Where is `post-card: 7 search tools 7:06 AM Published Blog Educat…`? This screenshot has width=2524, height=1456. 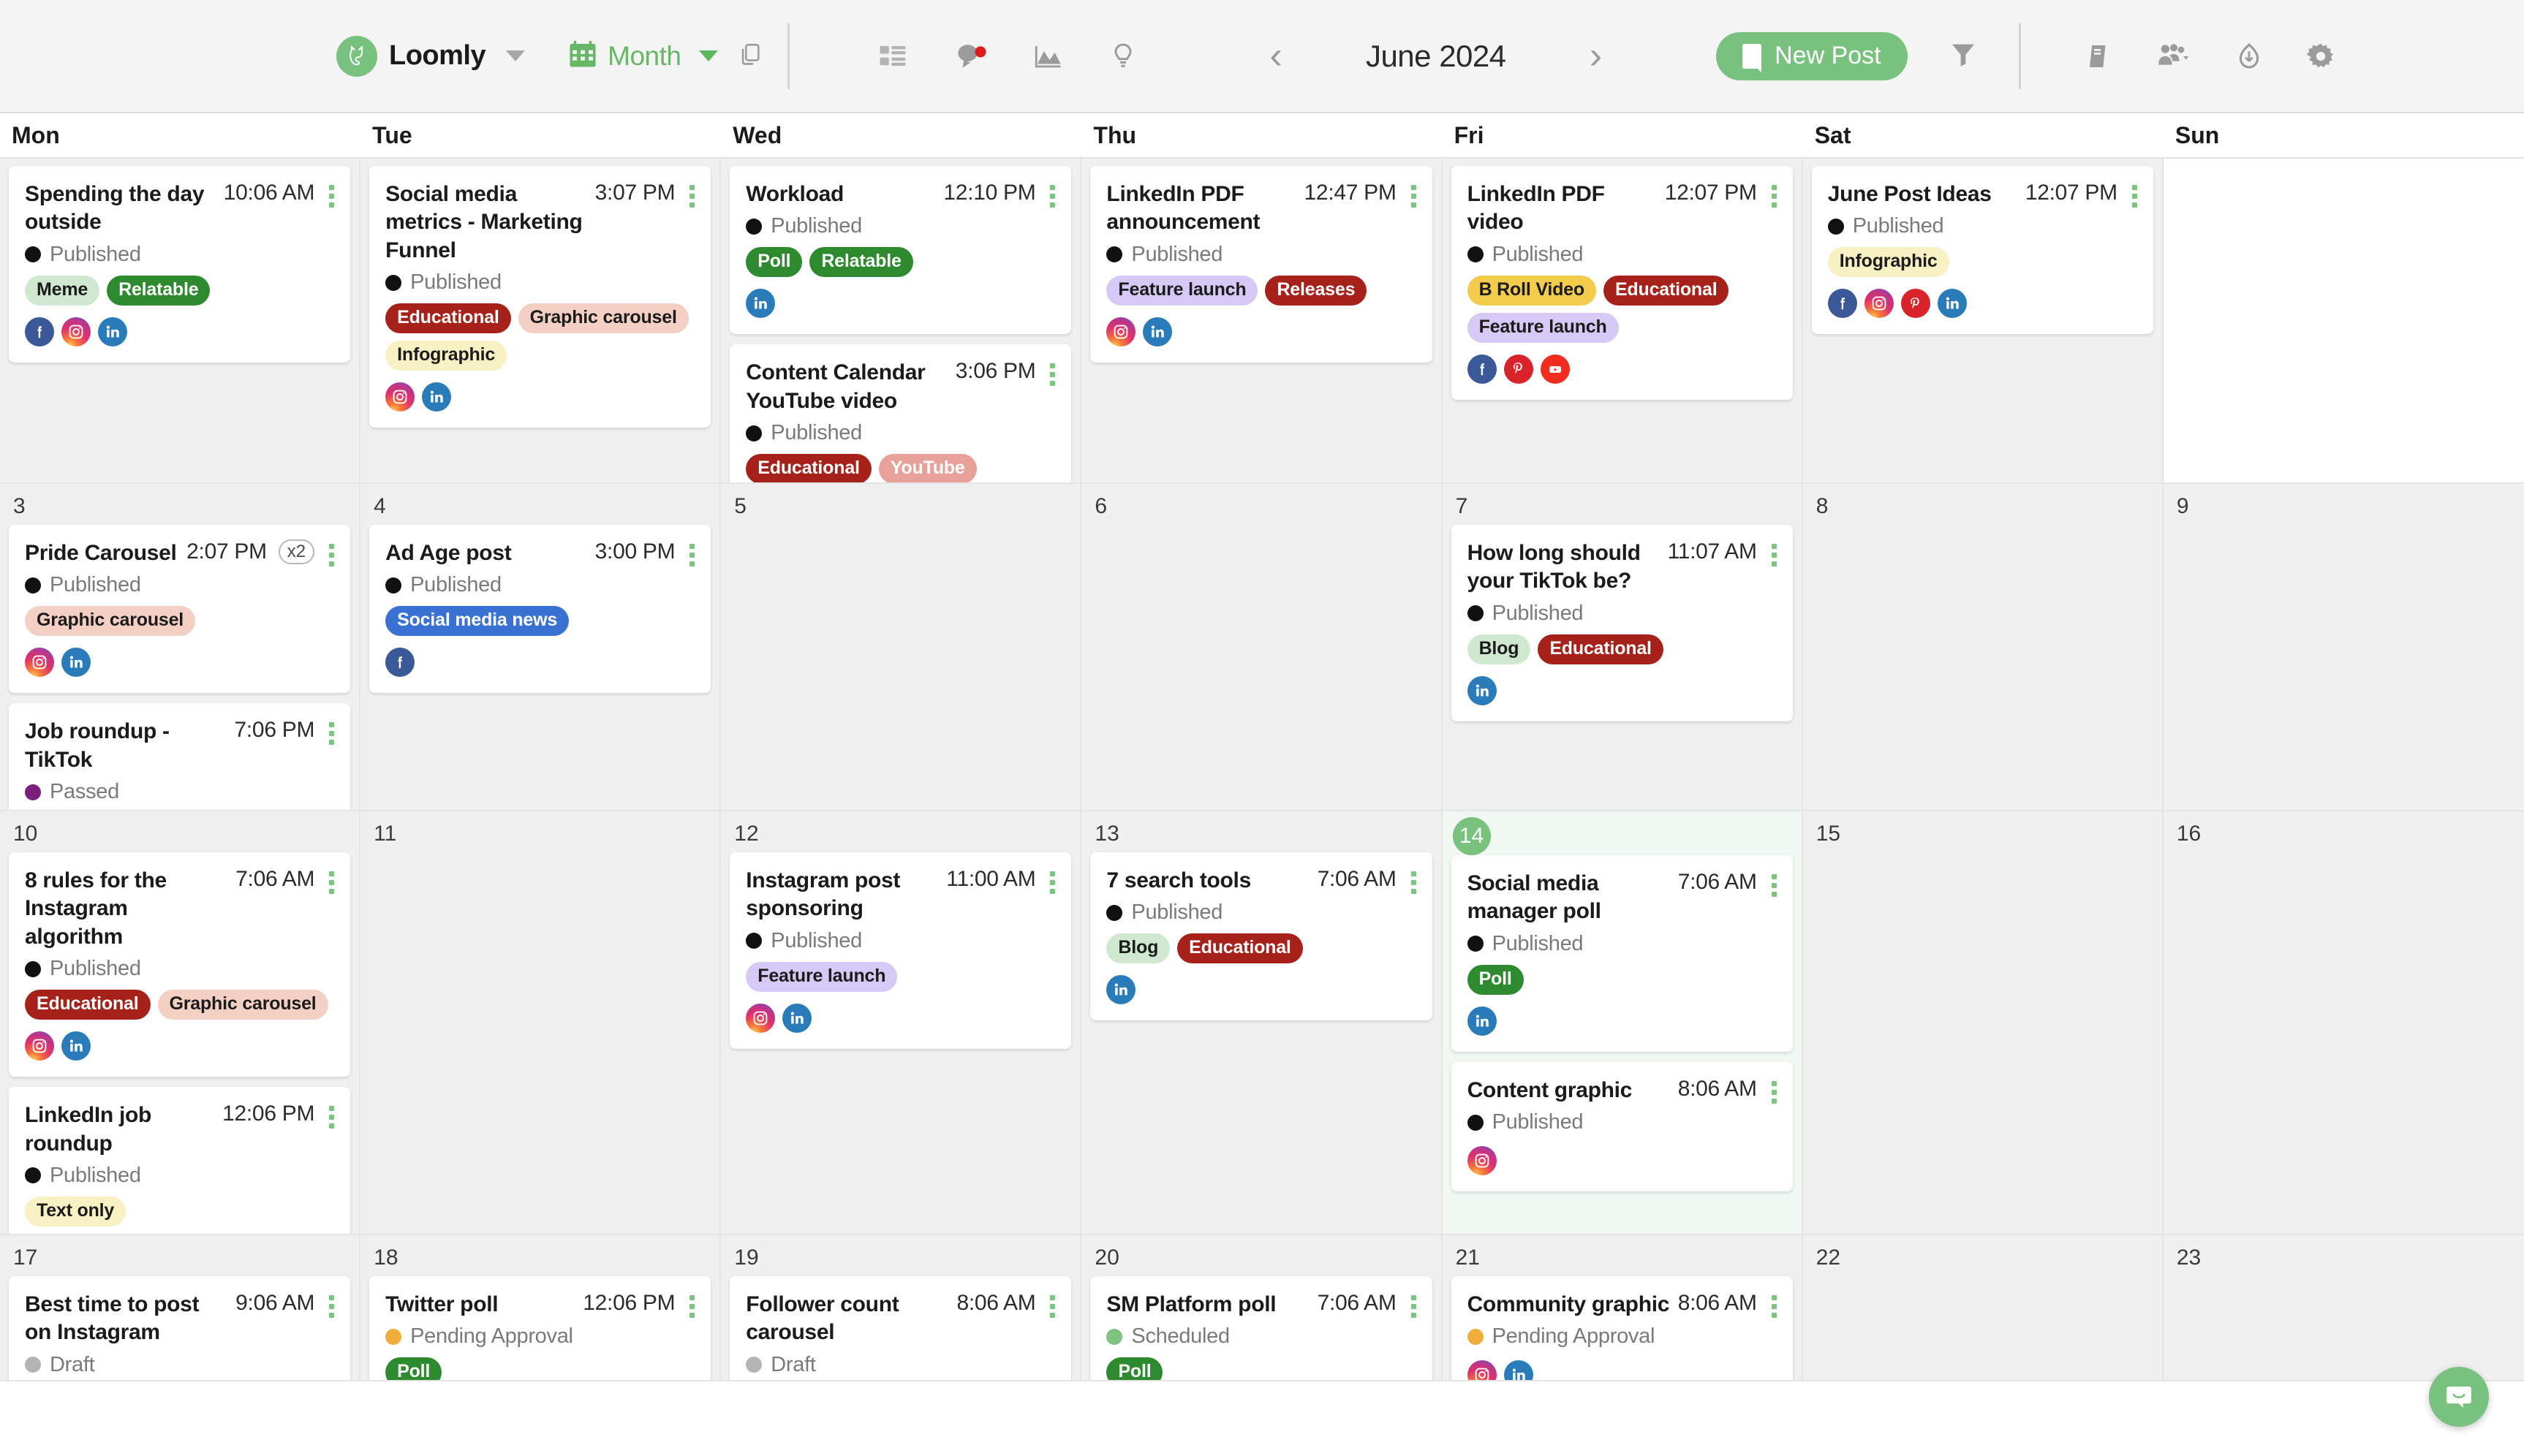 post-card: 7 search tools 7:06 AM Published Blog Educat… is located at coordinates (1261, 936).